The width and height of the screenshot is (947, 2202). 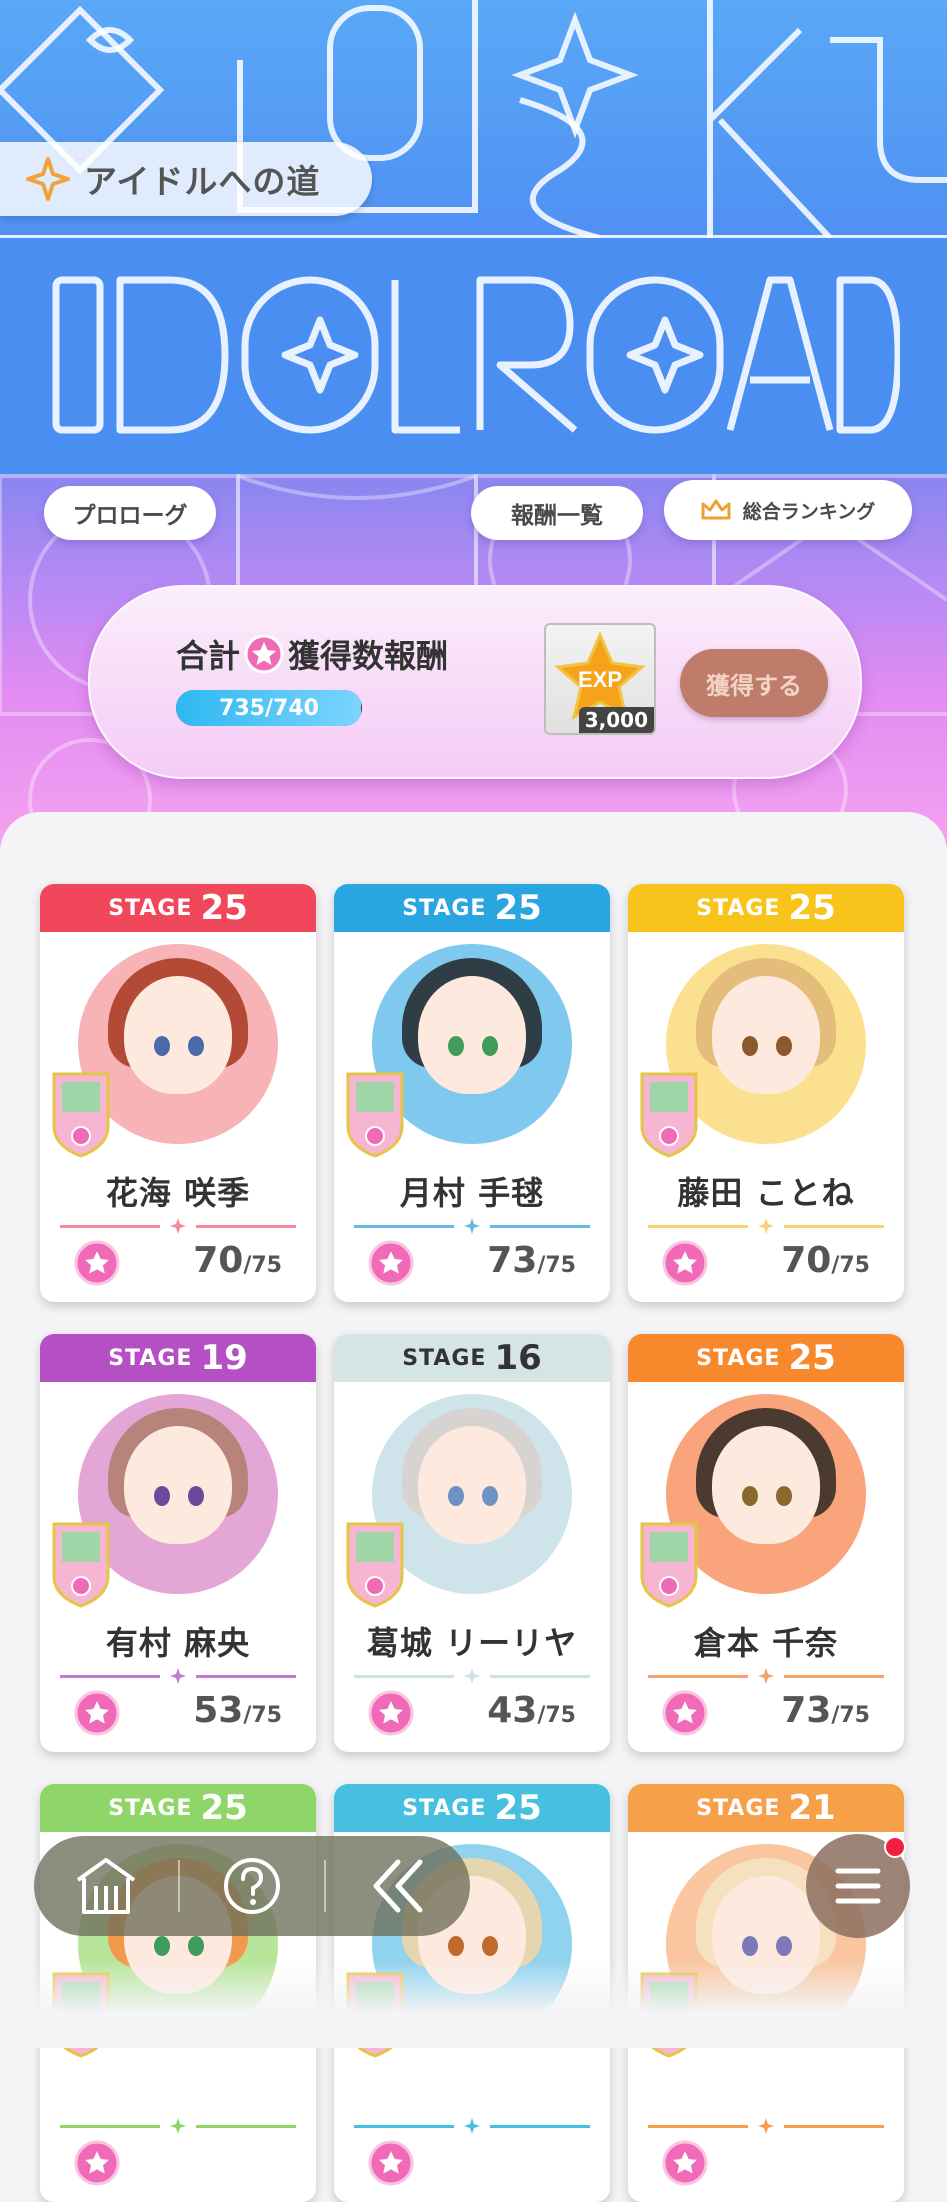 I want to click on reward-title: 合計 獲得数報酬, so click(x=312, y=654).